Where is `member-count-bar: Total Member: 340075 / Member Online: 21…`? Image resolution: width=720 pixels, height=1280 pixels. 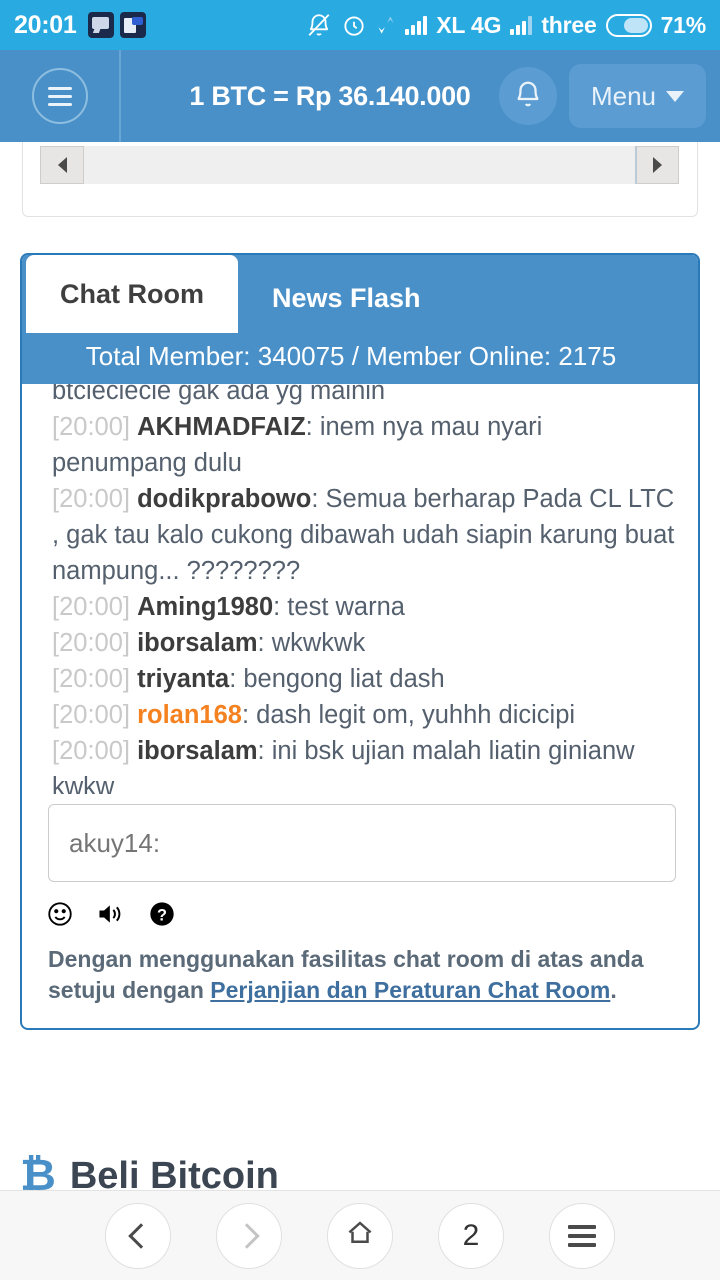 member-count-bar: Total Member: 340075 / Member Online: 21… is located at coordinates (360, 358).